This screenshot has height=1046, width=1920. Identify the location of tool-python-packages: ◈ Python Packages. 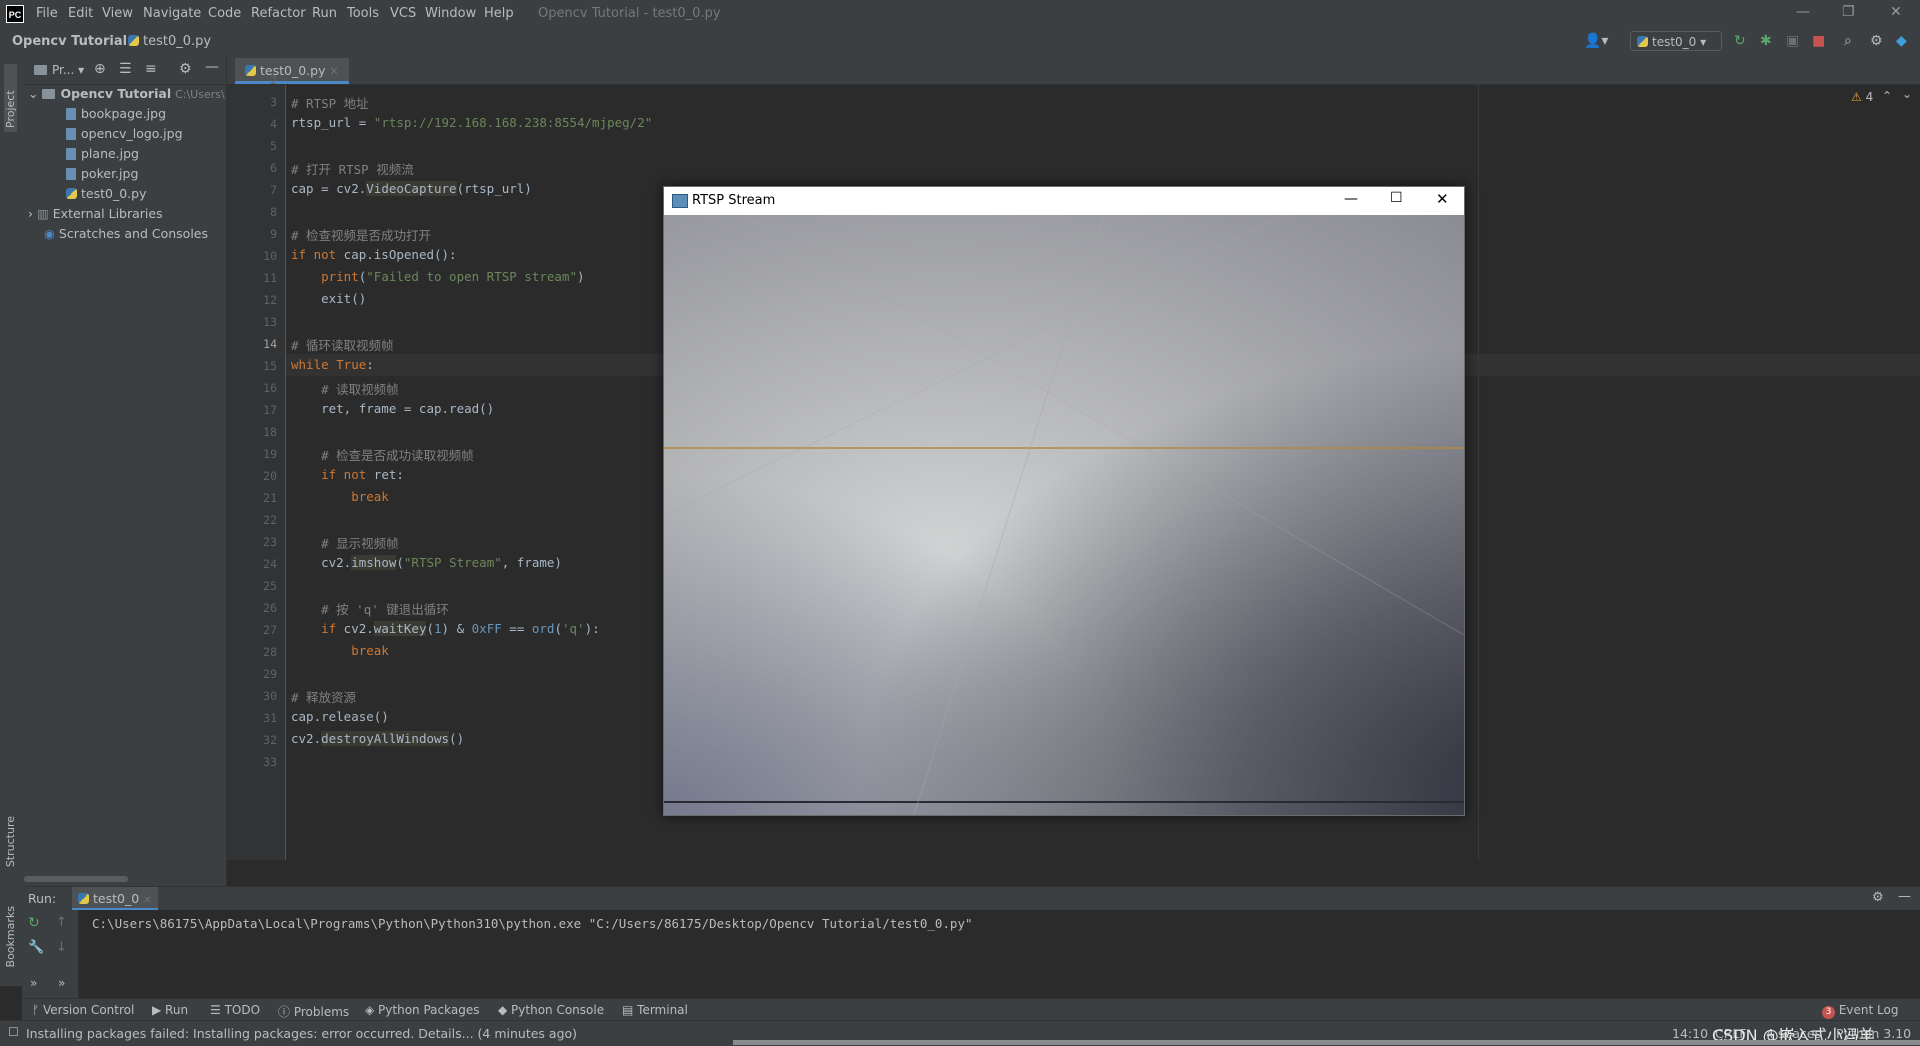
(422, 1010).